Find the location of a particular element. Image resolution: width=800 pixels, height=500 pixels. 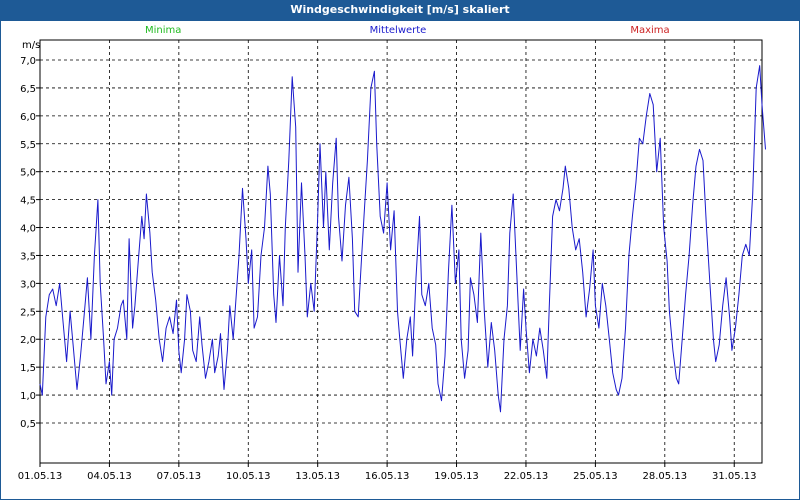

legend-minima: Minima is located at coordinates (163, 30).